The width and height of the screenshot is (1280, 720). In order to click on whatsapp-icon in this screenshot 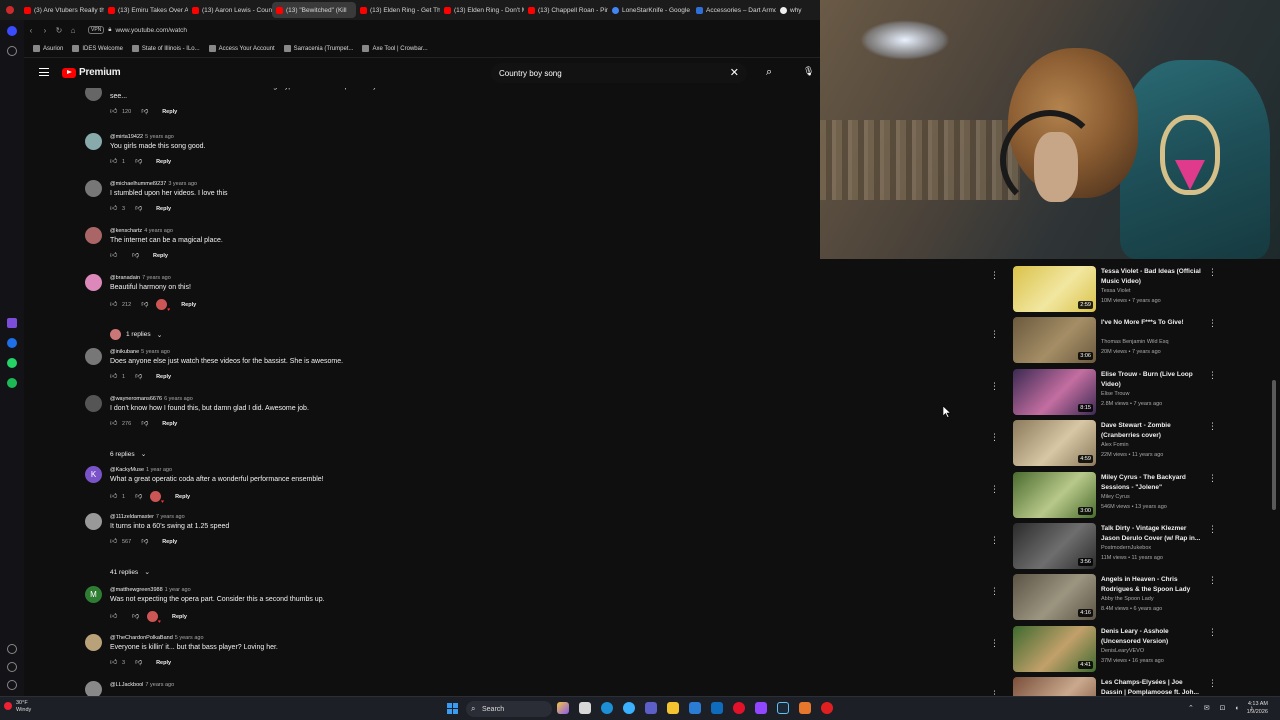, I will do `click(12, 363)`.